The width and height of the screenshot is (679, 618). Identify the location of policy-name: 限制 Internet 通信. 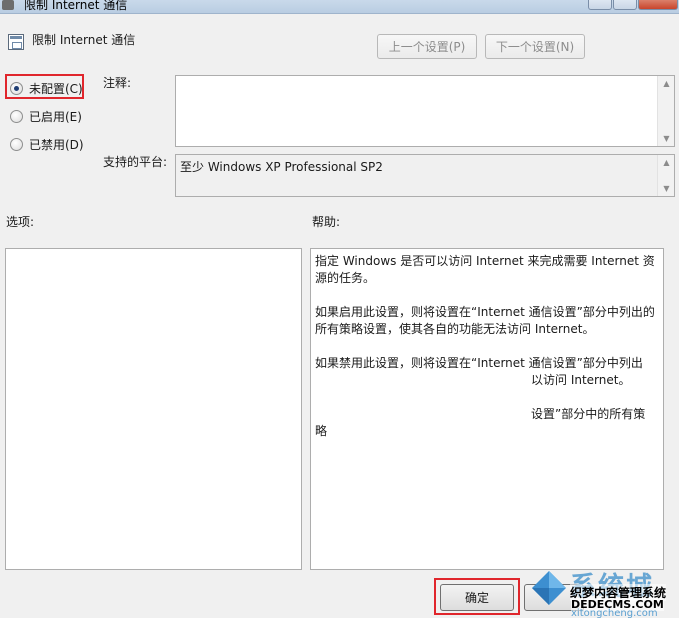
(84, 40).